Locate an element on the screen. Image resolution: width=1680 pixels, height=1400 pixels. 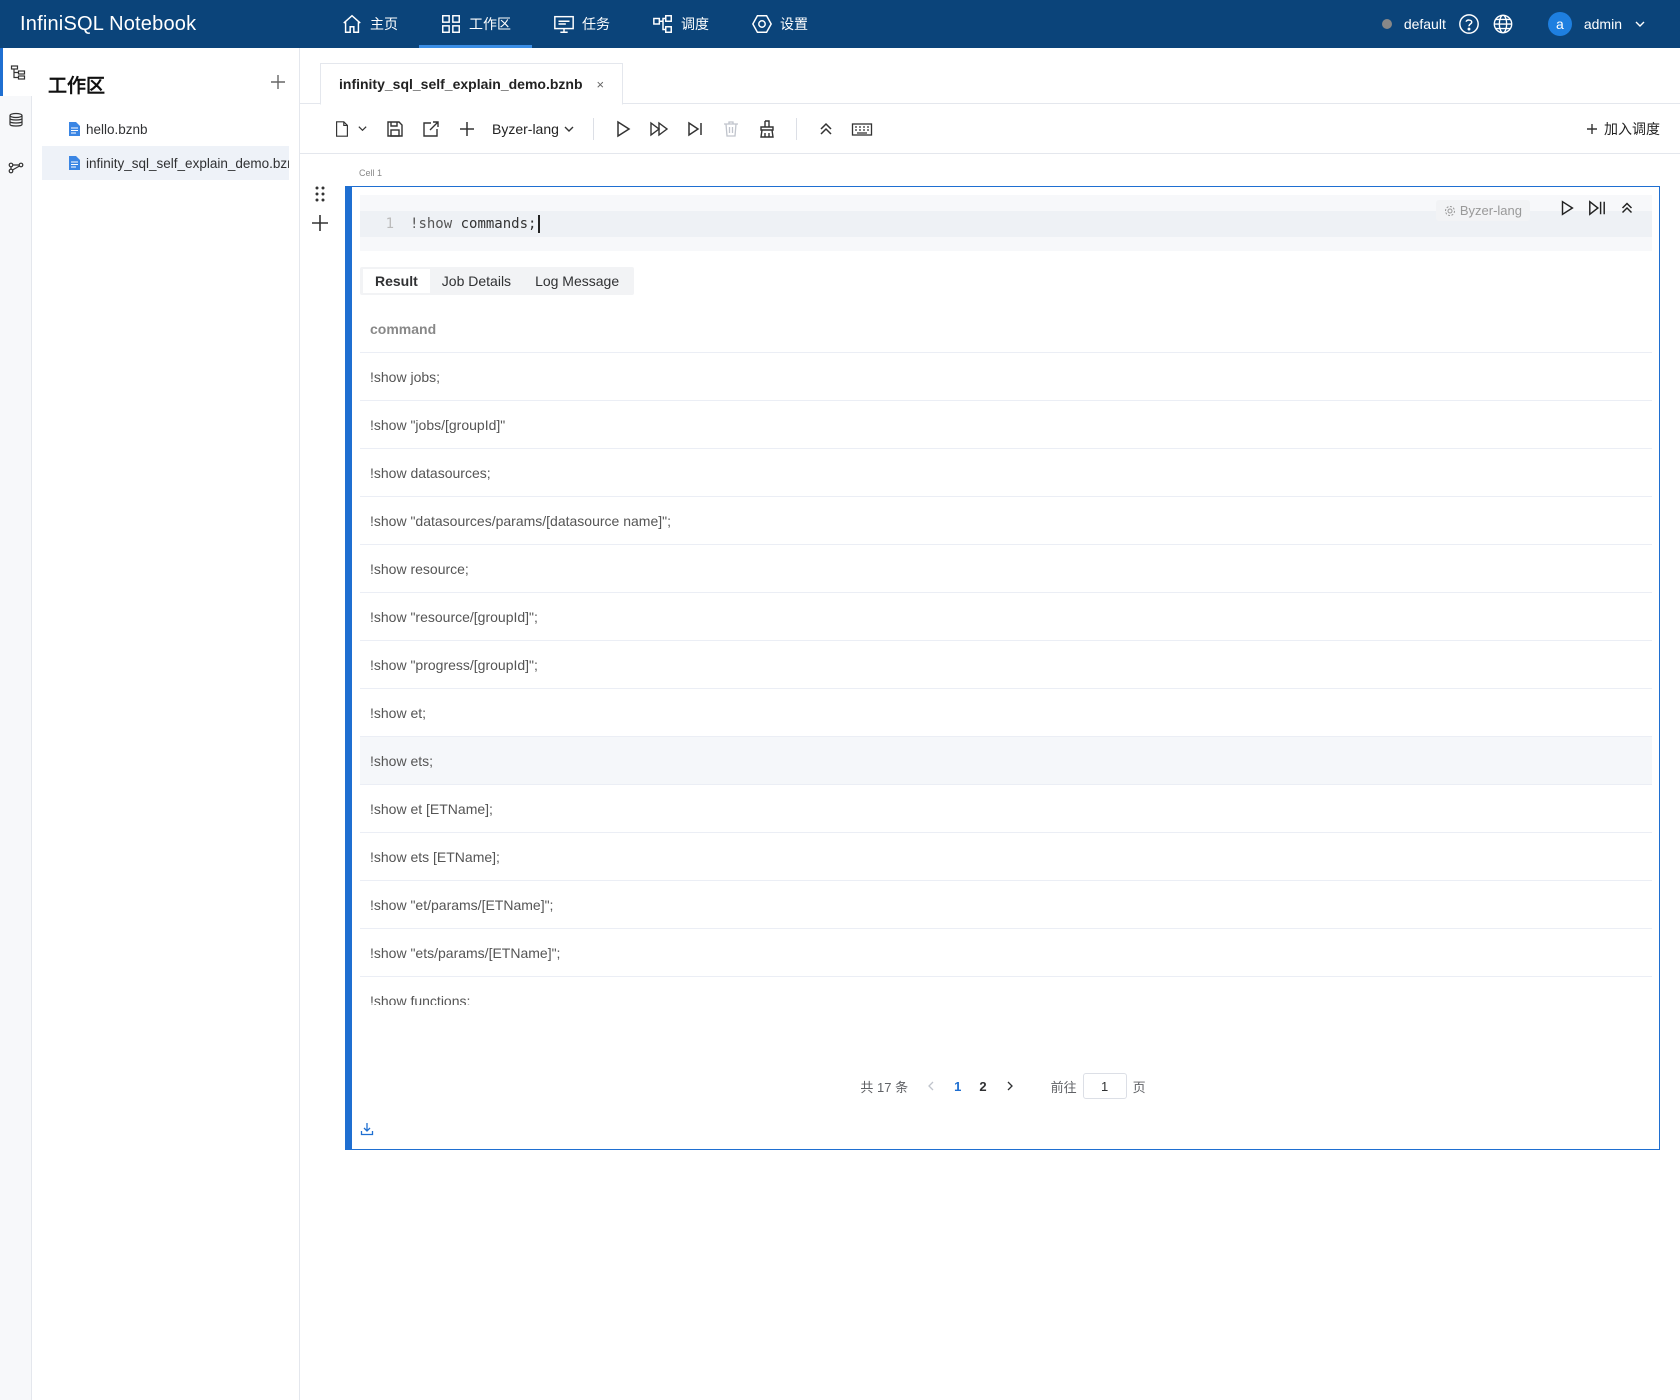
avatar: a is located at coordinates (1559, 24).